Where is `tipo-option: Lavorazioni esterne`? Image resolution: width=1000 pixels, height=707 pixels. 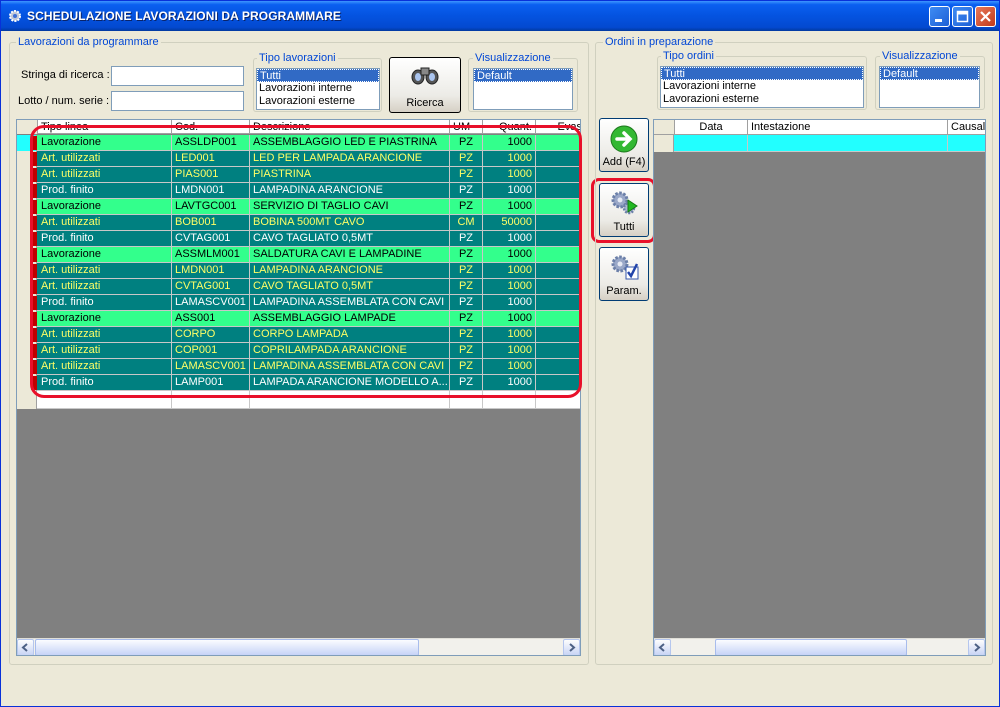
tipo-option: Lavorazioni esterne is located at coordinates (318, 101).